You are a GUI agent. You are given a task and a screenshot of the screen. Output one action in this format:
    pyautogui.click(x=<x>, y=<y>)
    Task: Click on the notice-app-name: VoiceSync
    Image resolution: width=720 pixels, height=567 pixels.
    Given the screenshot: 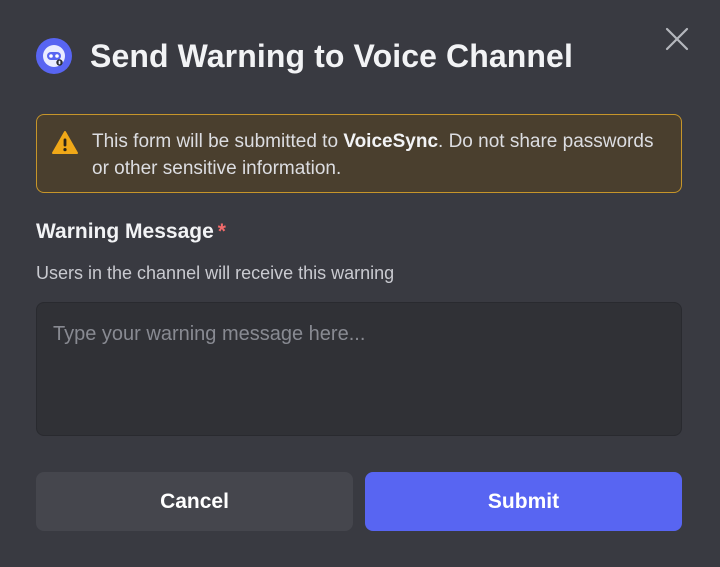 What is the action you would take?
    pyautogui.click(x=391, y=141)
    